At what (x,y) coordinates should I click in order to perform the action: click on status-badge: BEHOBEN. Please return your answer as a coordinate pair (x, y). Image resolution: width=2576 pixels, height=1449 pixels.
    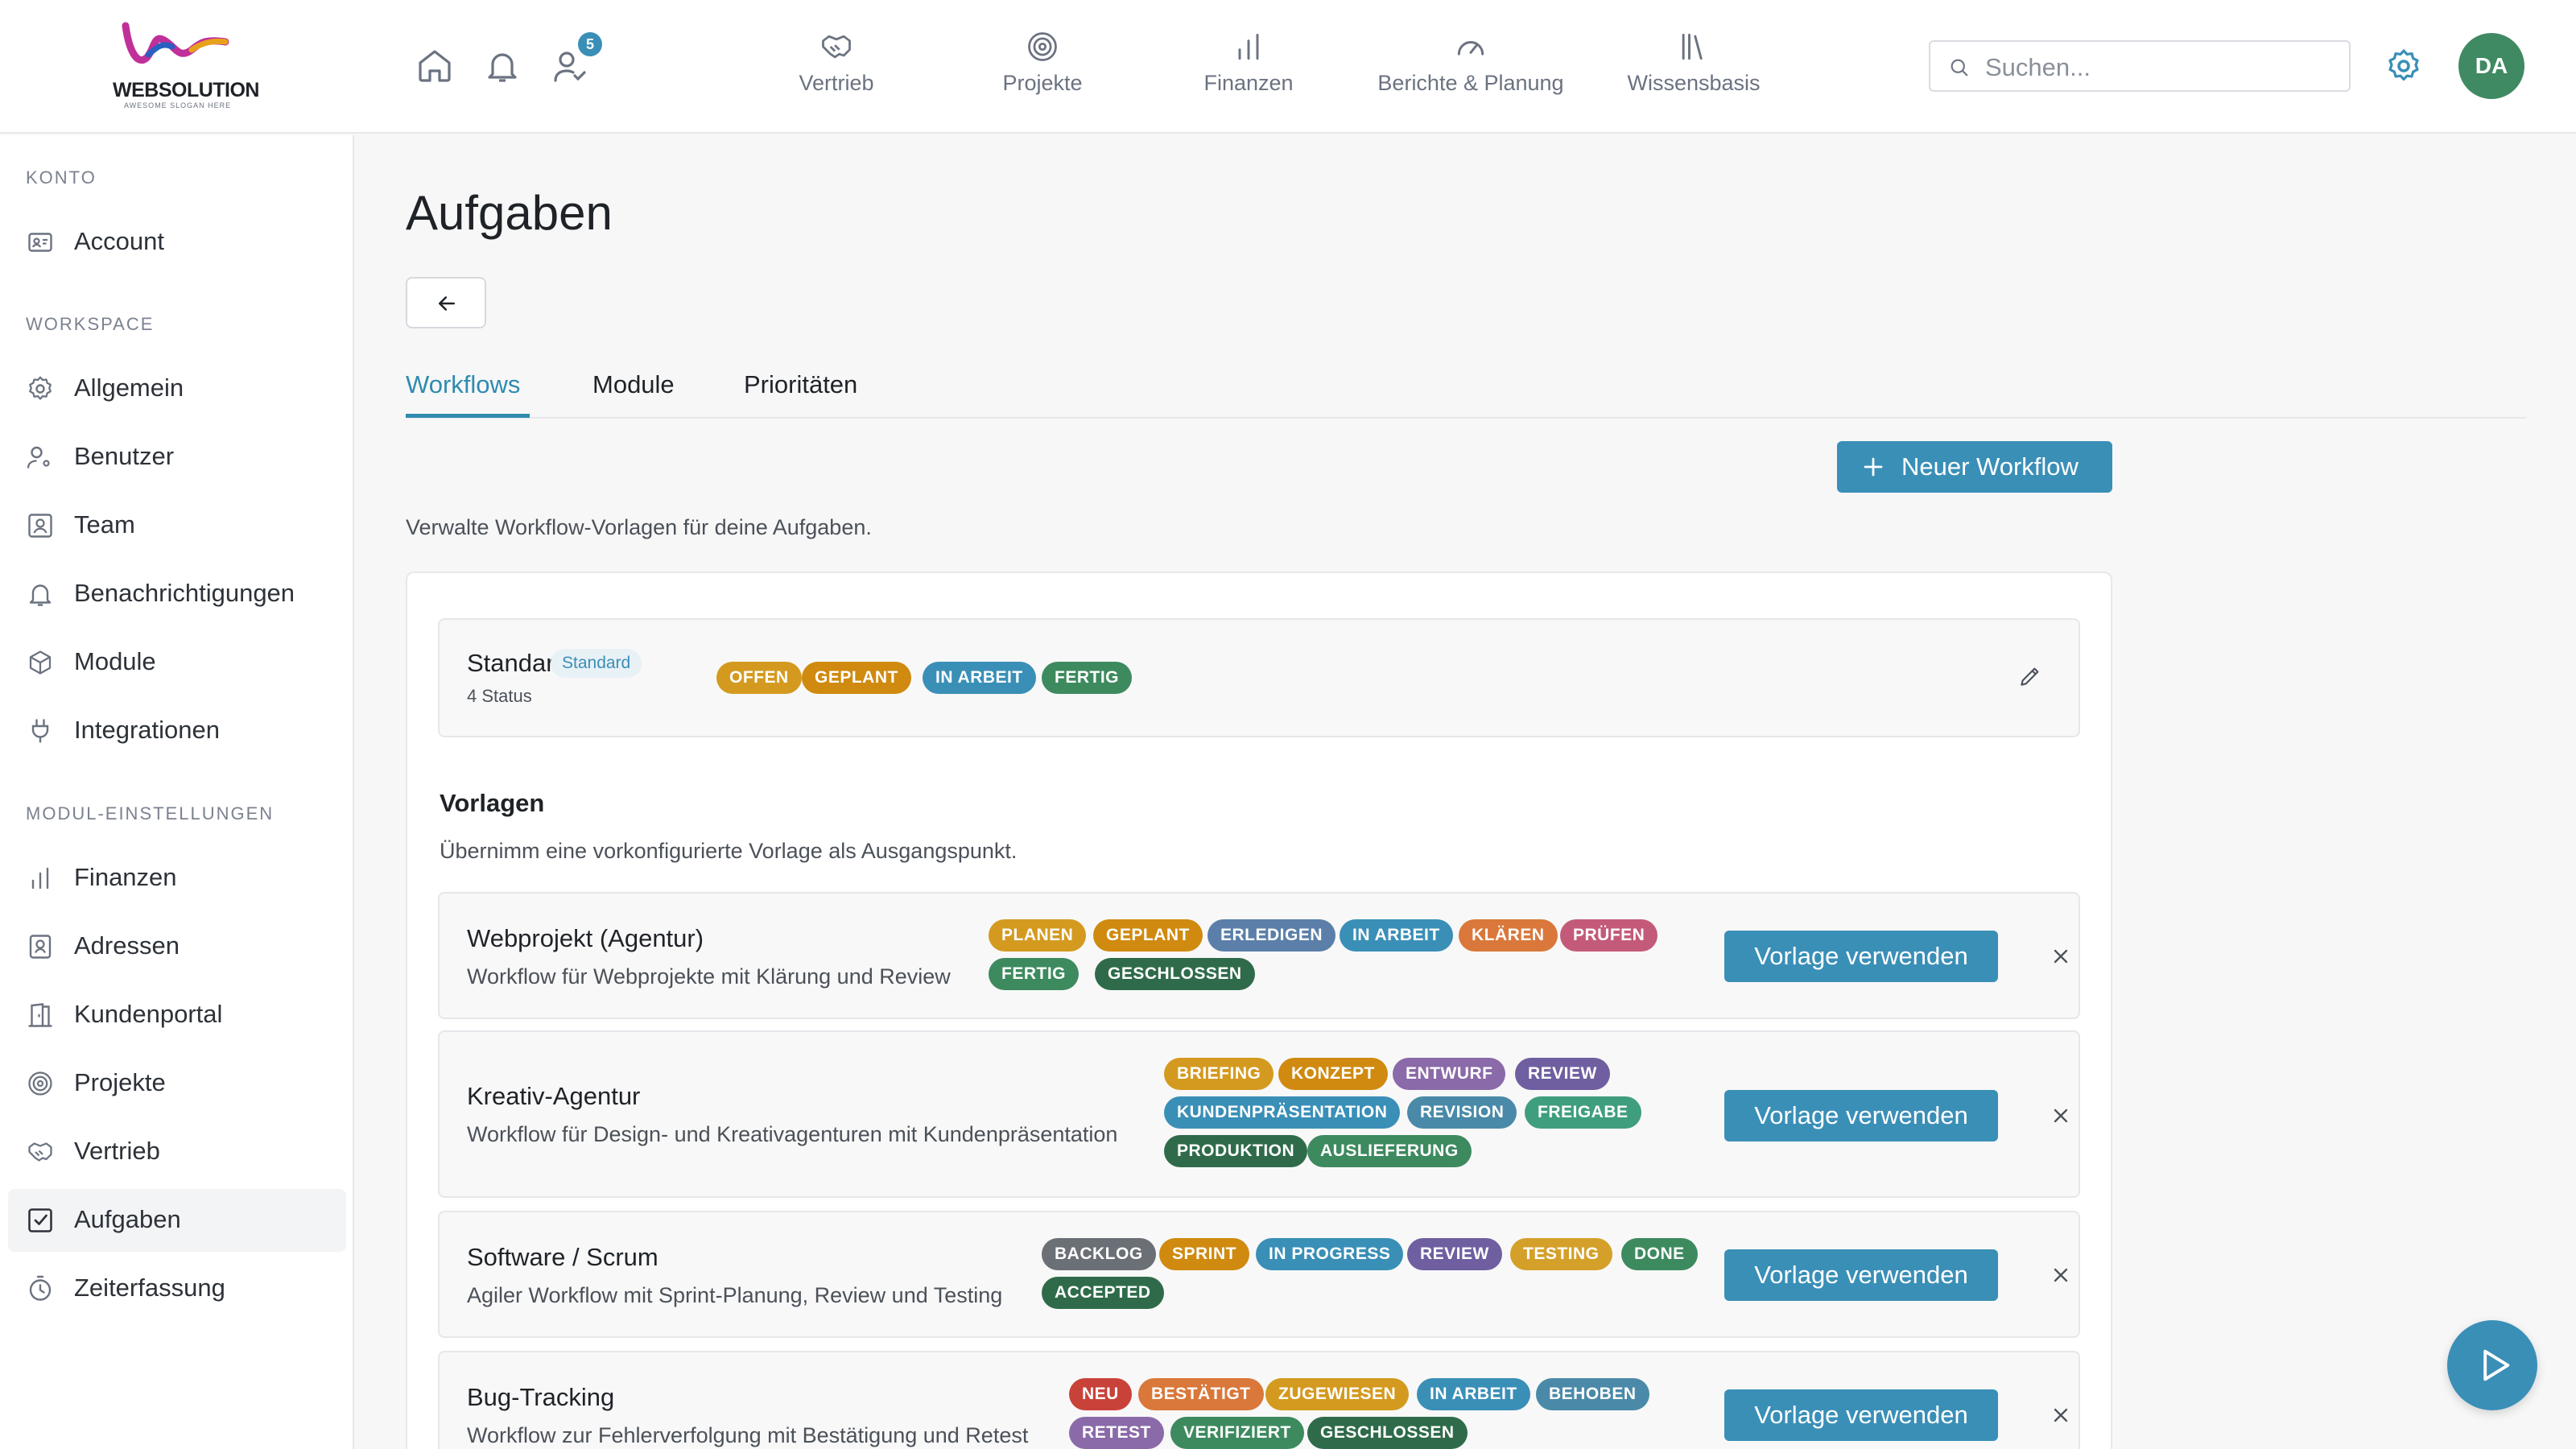
    Looking at the image, I should click on (1592, 1394).